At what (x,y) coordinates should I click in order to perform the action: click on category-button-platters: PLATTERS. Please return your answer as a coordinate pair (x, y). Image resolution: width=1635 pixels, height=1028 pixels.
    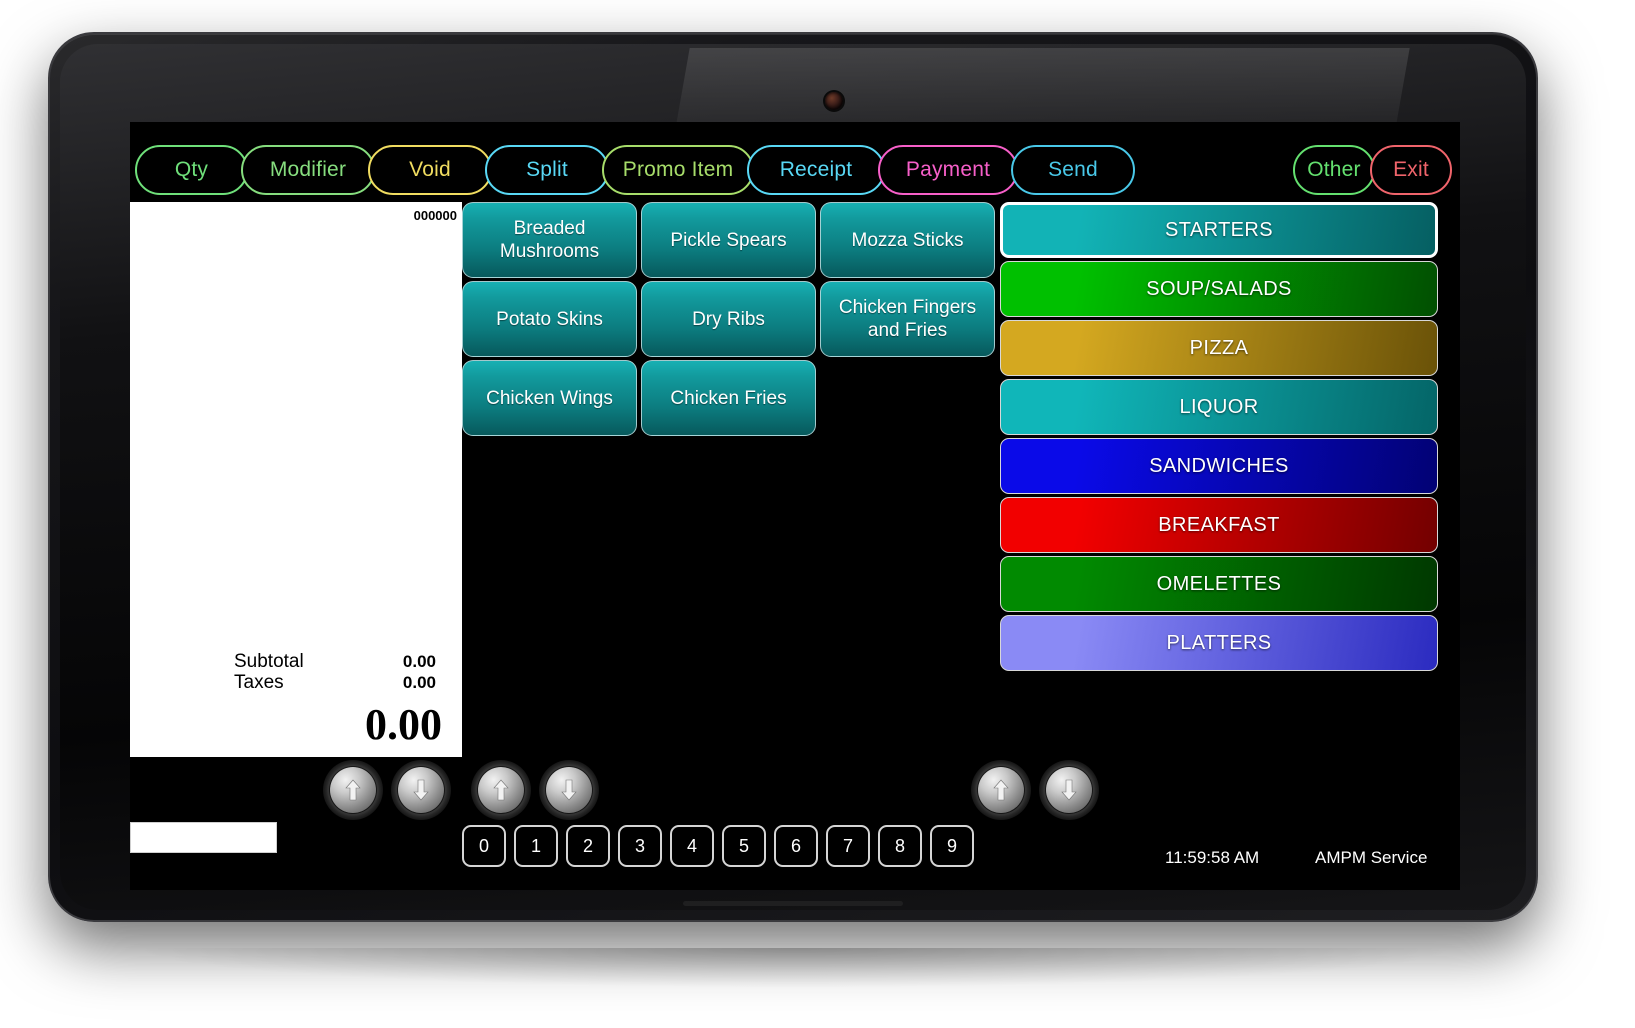
    Looking at the image, I should click on (1219, 643).